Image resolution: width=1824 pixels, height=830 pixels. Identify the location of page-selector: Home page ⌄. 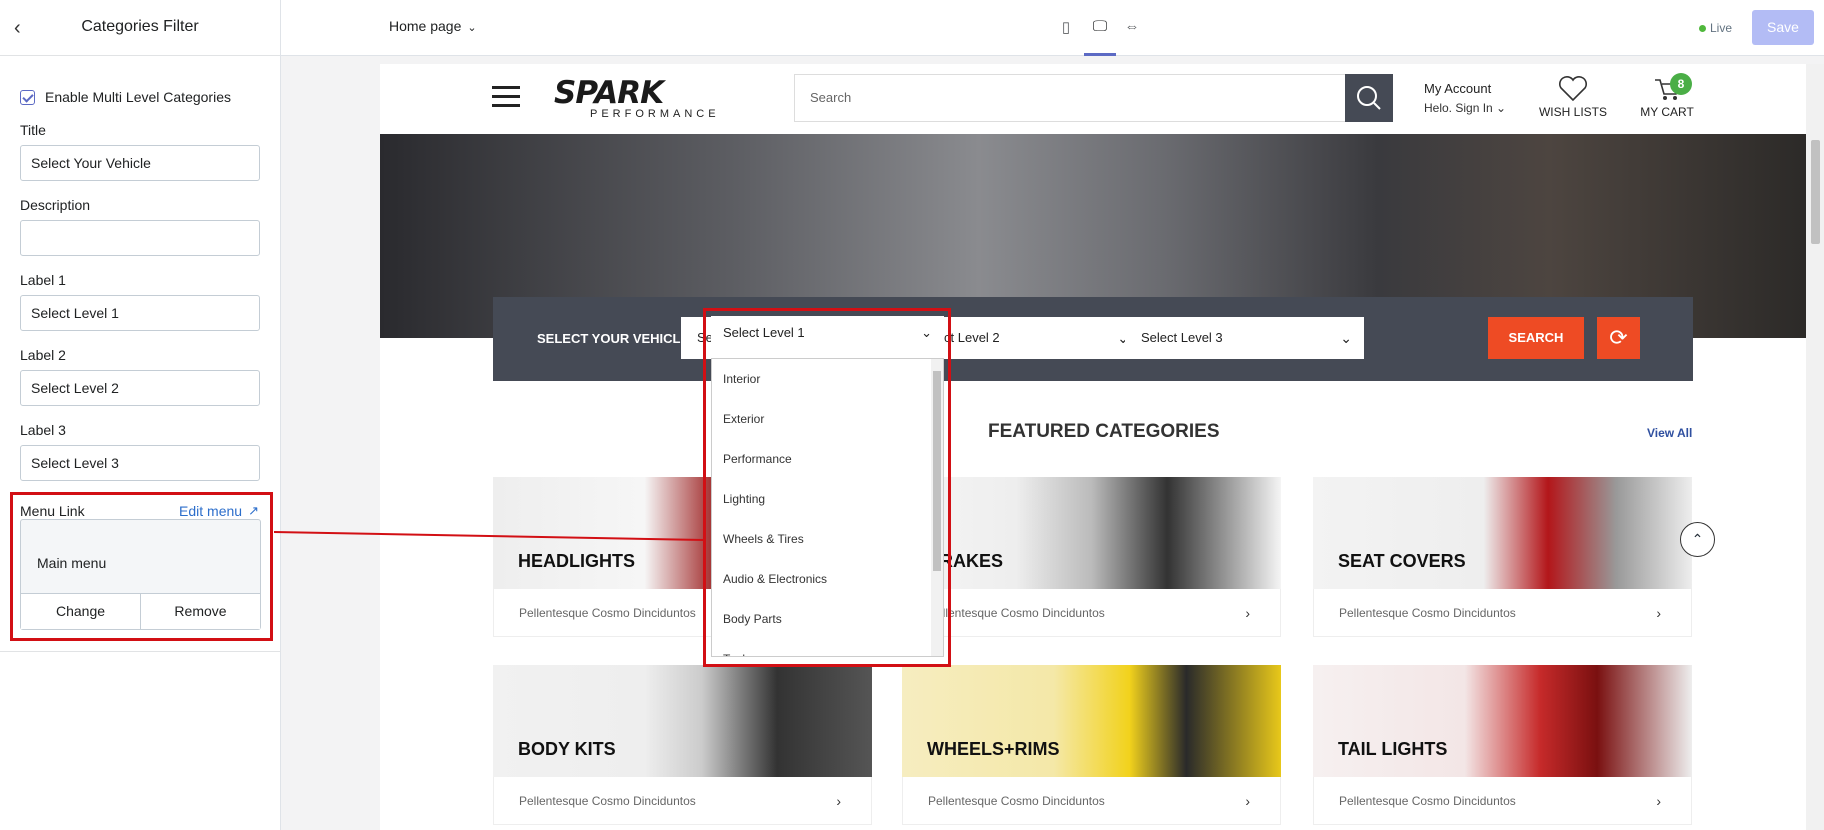
(433, 26).